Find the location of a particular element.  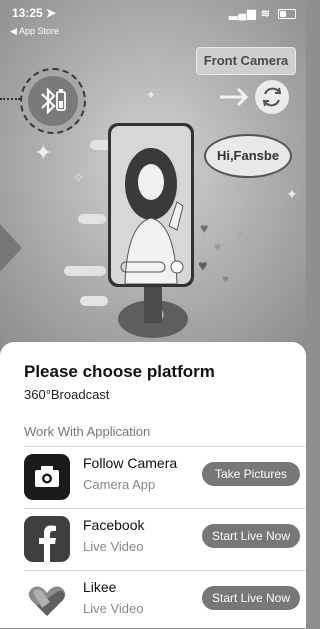

app-name: Facebook is located at coordinates (114, 525).